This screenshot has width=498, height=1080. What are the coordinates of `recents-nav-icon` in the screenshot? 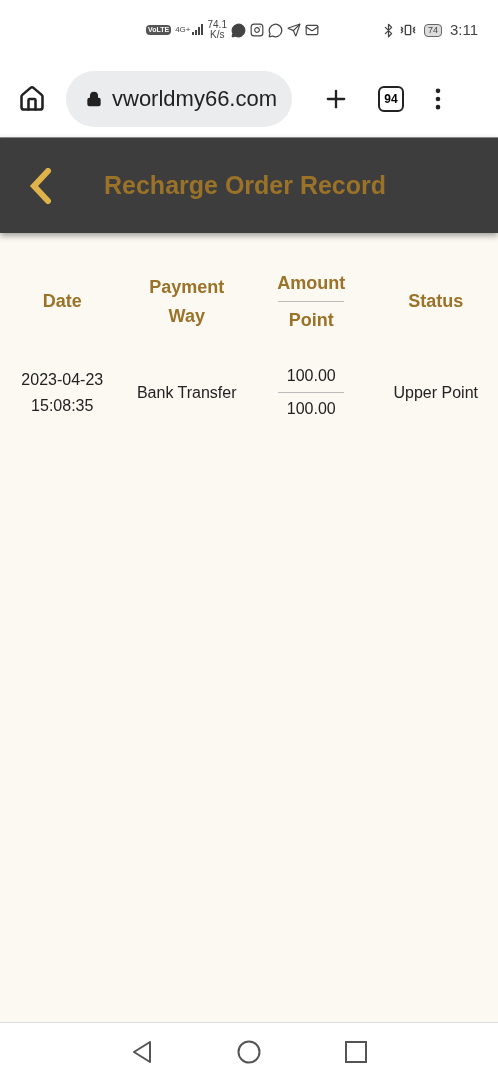 It's located at (356, 1051).